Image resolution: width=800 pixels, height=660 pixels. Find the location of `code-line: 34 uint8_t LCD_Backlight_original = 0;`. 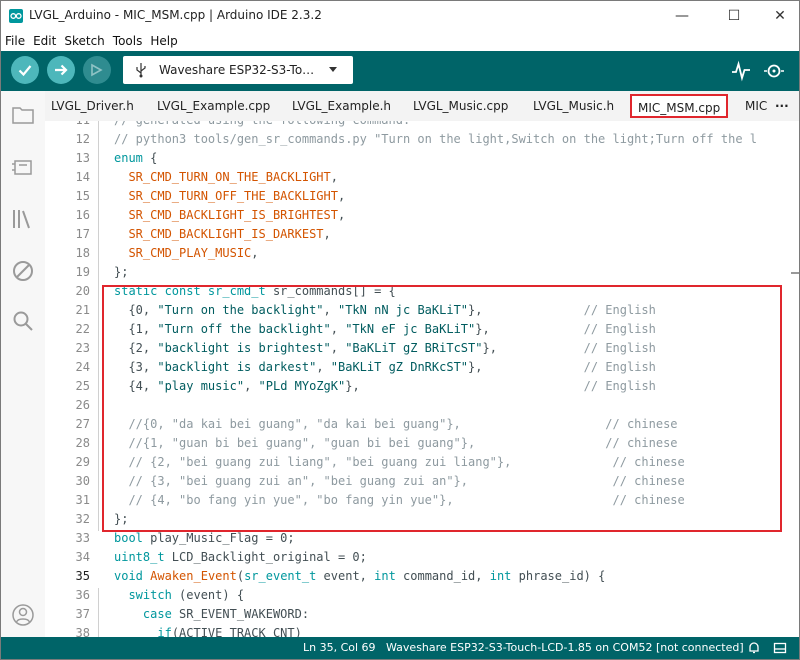

code-line: 34 uint8_t LCD_Backlight_original = 0; is located at coordinates (422, 559).